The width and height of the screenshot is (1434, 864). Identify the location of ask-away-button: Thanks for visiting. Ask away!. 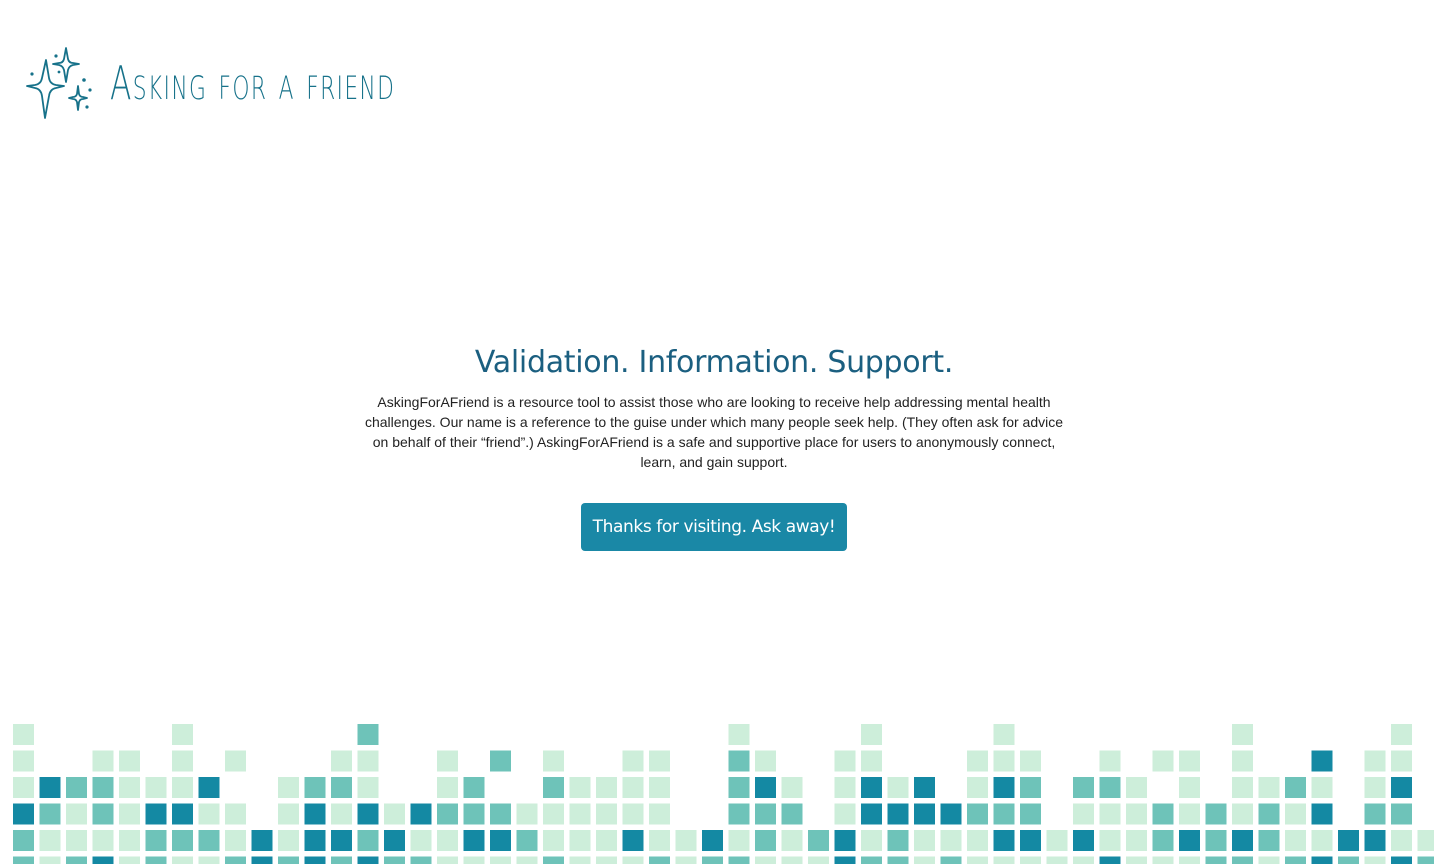
(714, 527).